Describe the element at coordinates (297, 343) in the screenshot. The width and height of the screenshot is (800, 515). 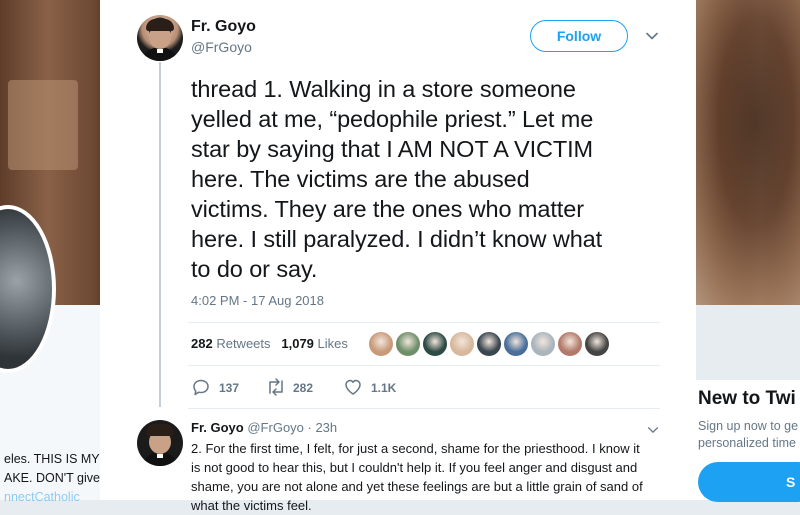
I see `likes-count: 1,079` at that location.